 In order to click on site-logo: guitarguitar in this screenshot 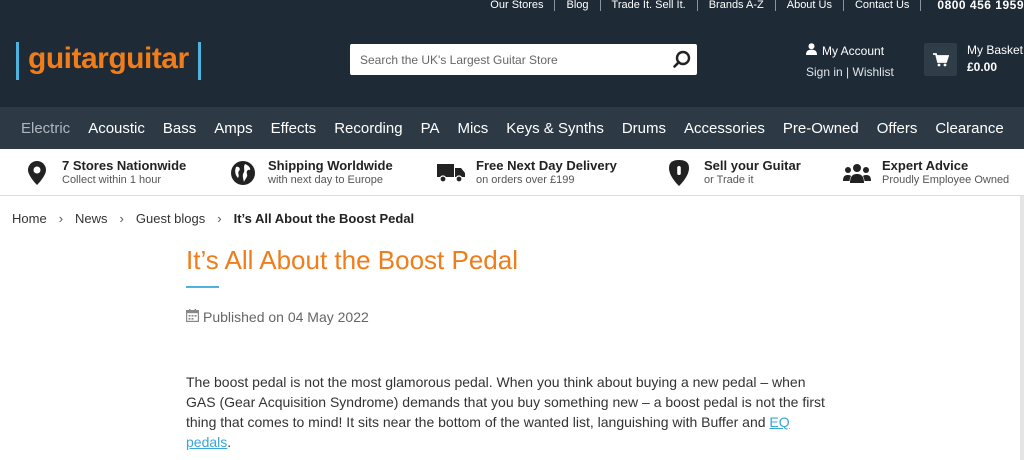, I will do `click(108, 61)`.